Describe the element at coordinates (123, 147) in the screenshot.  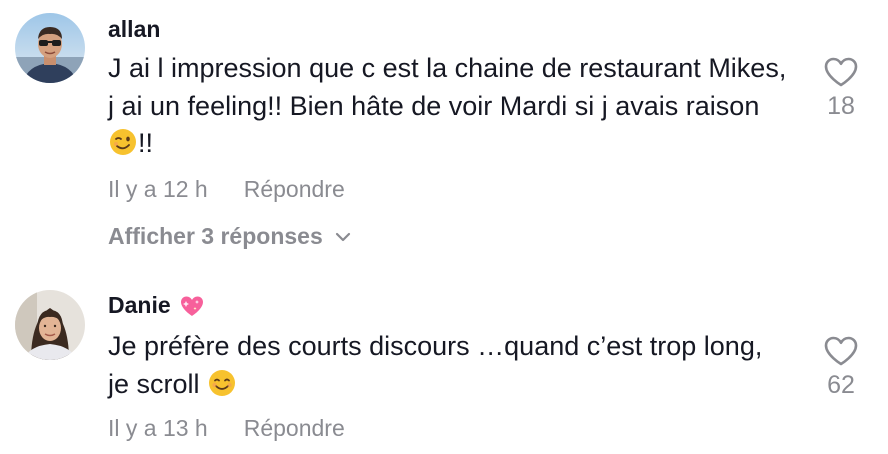
I see `winking-face-emoji-icon` at that location.